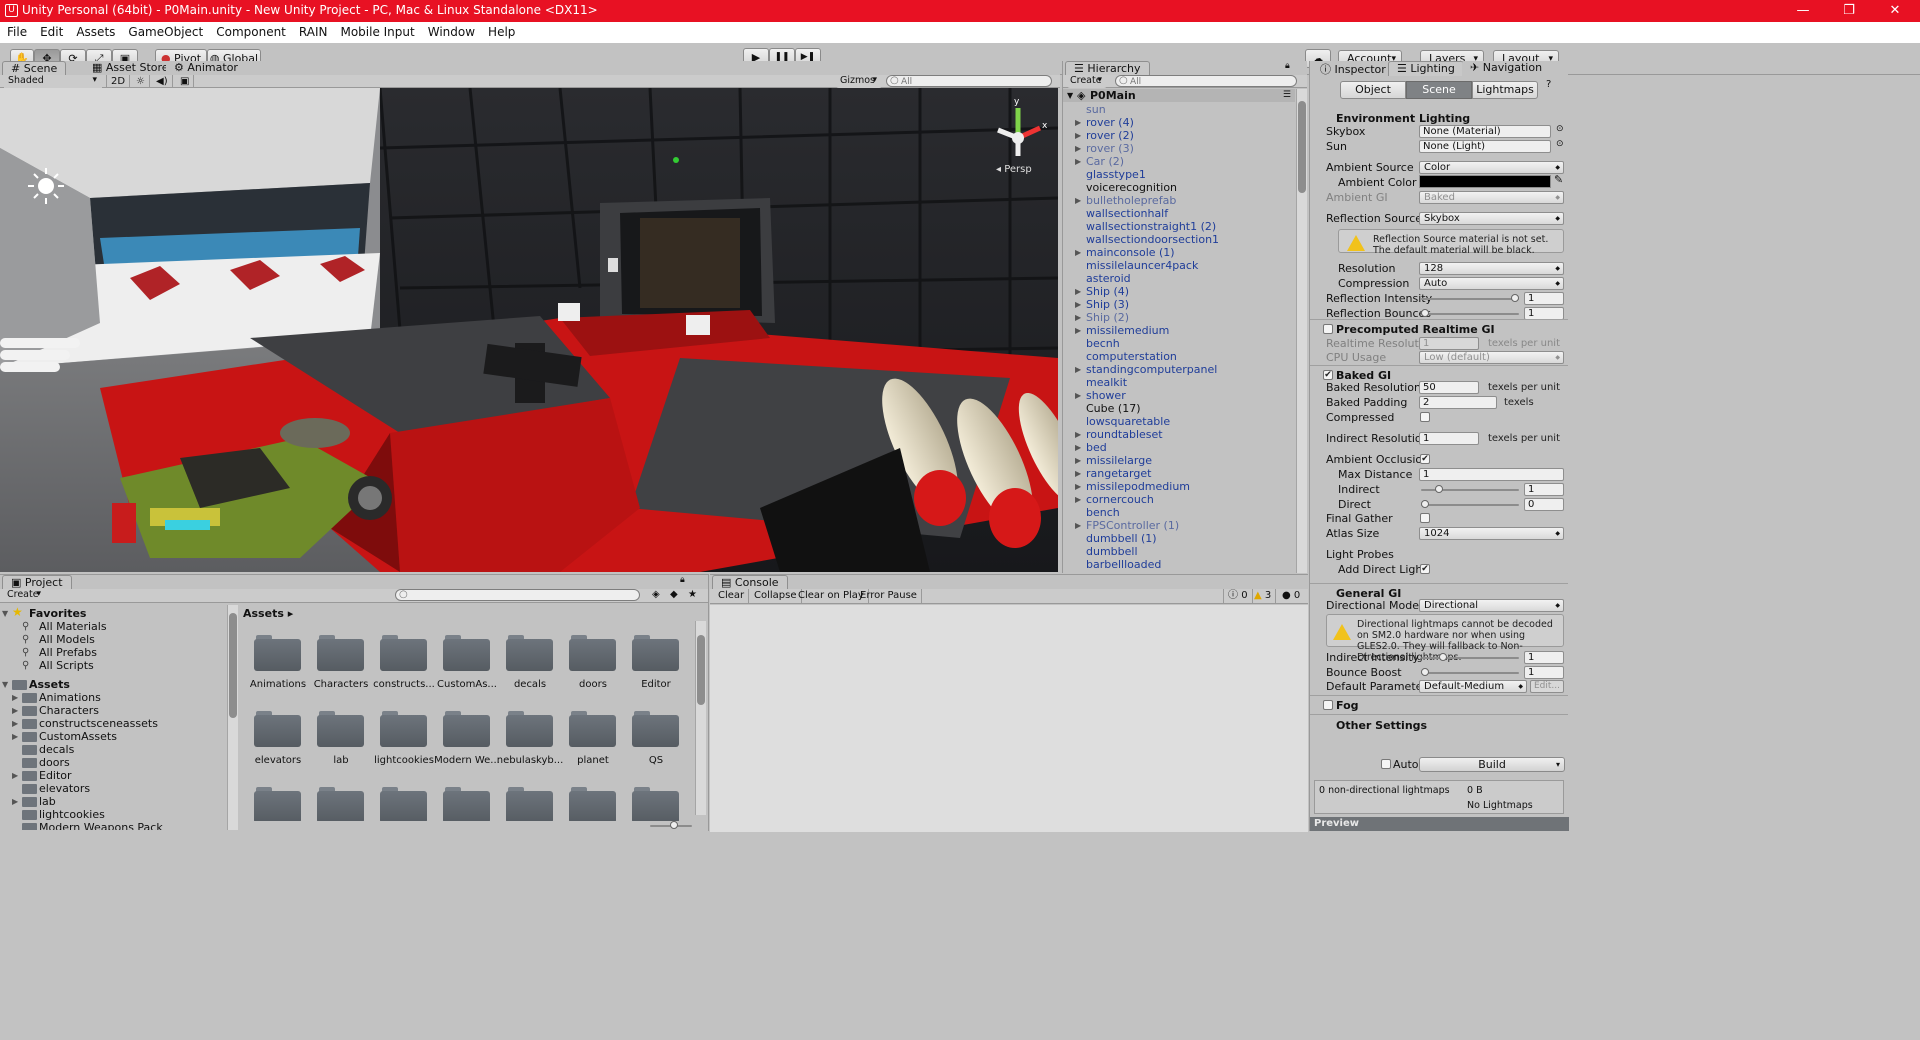  Describe the element at coordinates (37, 582) in the screenshot. I see `tab-project: ▣ Project` at that location.